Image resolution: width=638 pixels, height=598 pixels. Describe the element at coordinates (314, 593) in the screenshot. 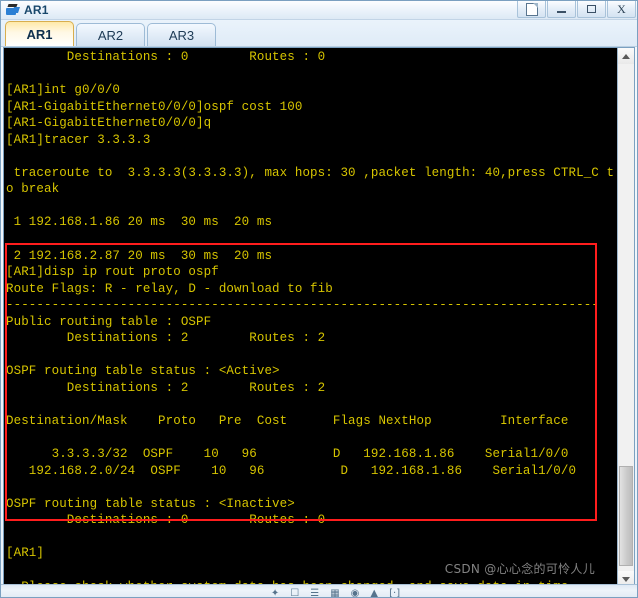

I see `list-icon: ☰` at that location.